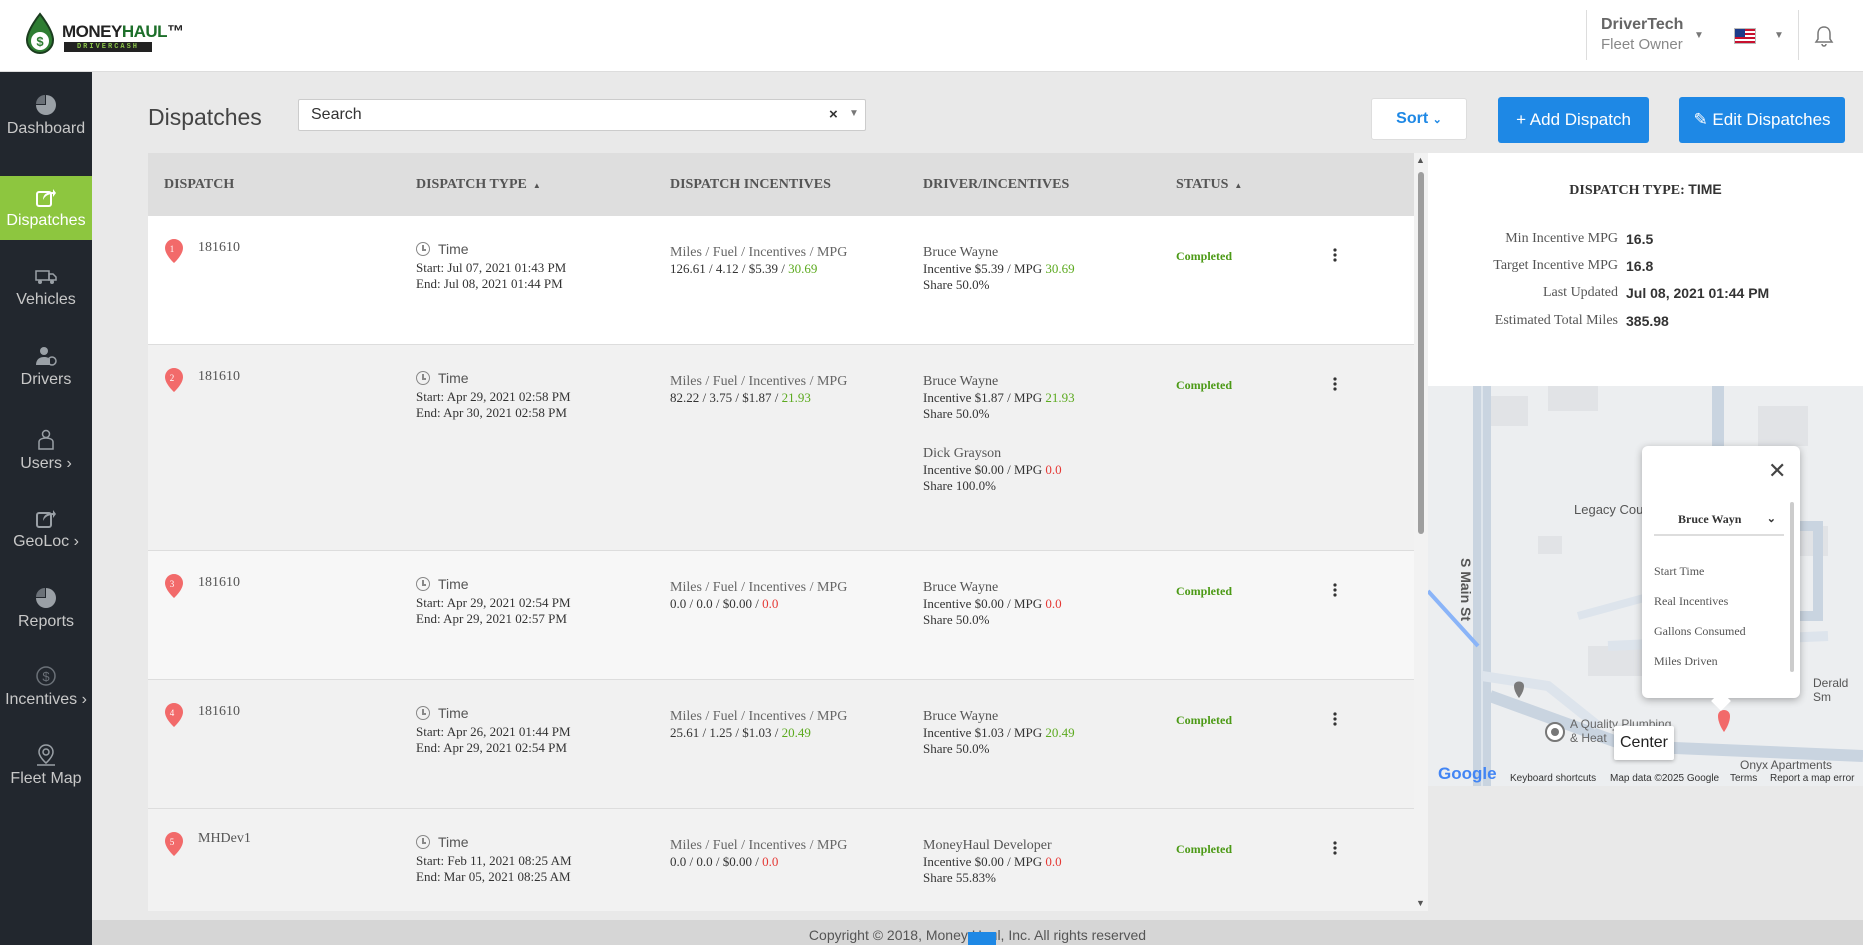 The image size is (1863, 945). Describe the element at coordinates (1644, 743) in the screenshot. I see `center-map-button: Center` at that location.